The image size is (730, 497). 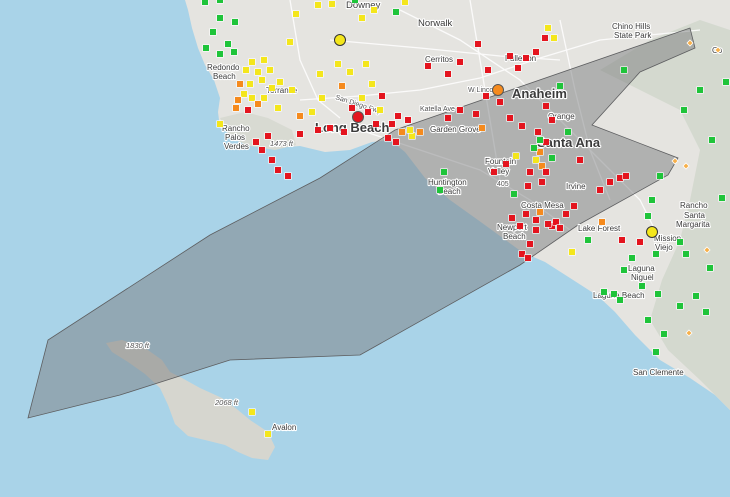 I want to click on monitor-anaheim, so click(x=498, y=90).